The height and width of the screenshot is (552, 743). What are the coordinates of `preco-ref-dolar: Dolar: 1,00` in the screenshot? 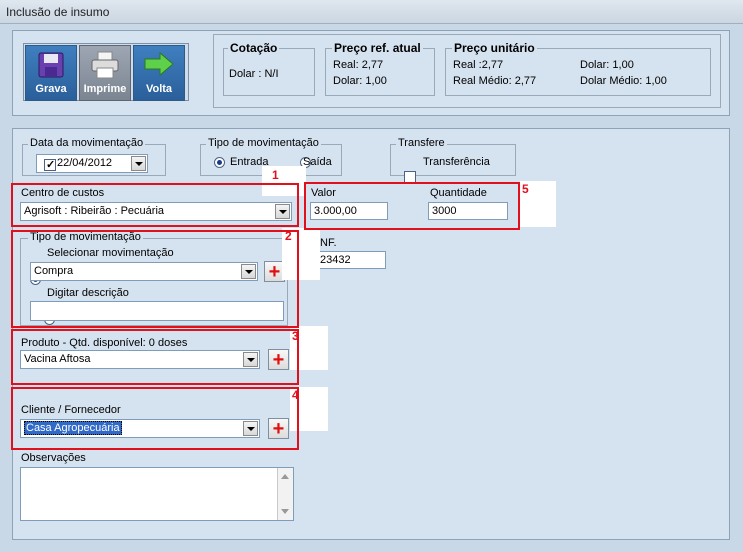 It's located at (360, 81).